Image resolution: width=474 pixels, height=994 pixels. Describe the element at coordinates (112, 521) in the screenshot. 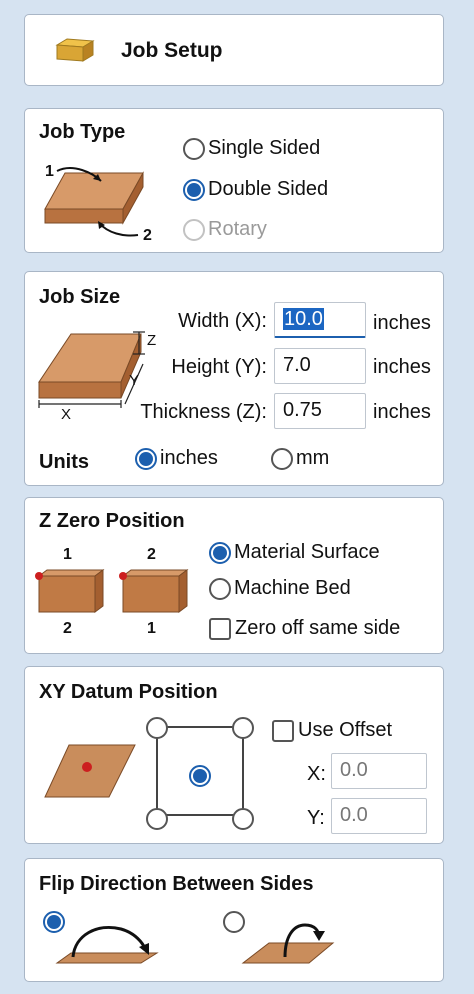

I see `z-zero-title: Z Zero Position` at that location.